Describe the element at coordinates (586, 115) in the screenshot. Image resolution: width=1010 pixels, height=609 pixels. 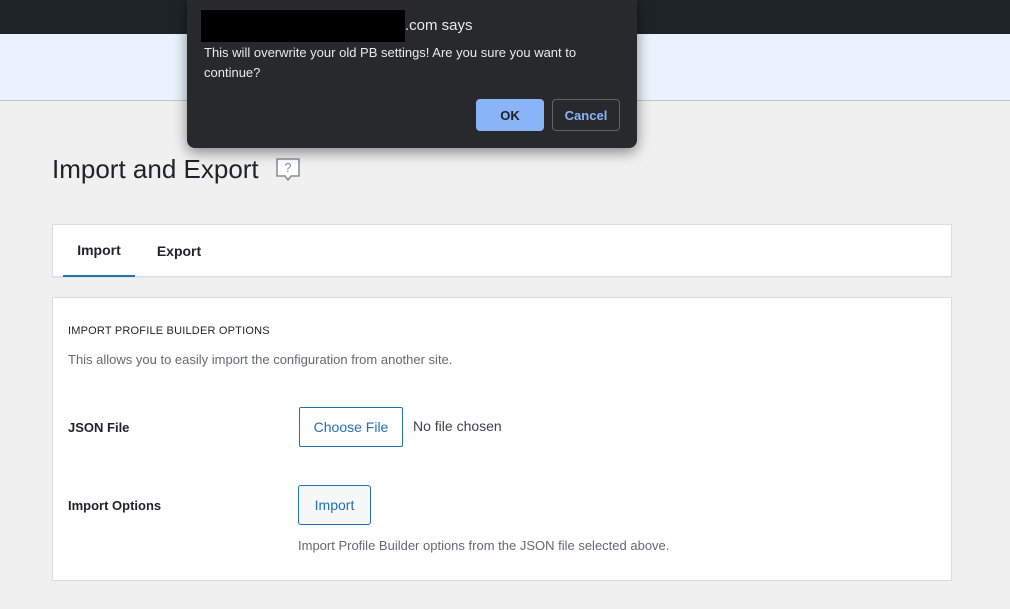
I see `cancel-button: Cancel` at that location.